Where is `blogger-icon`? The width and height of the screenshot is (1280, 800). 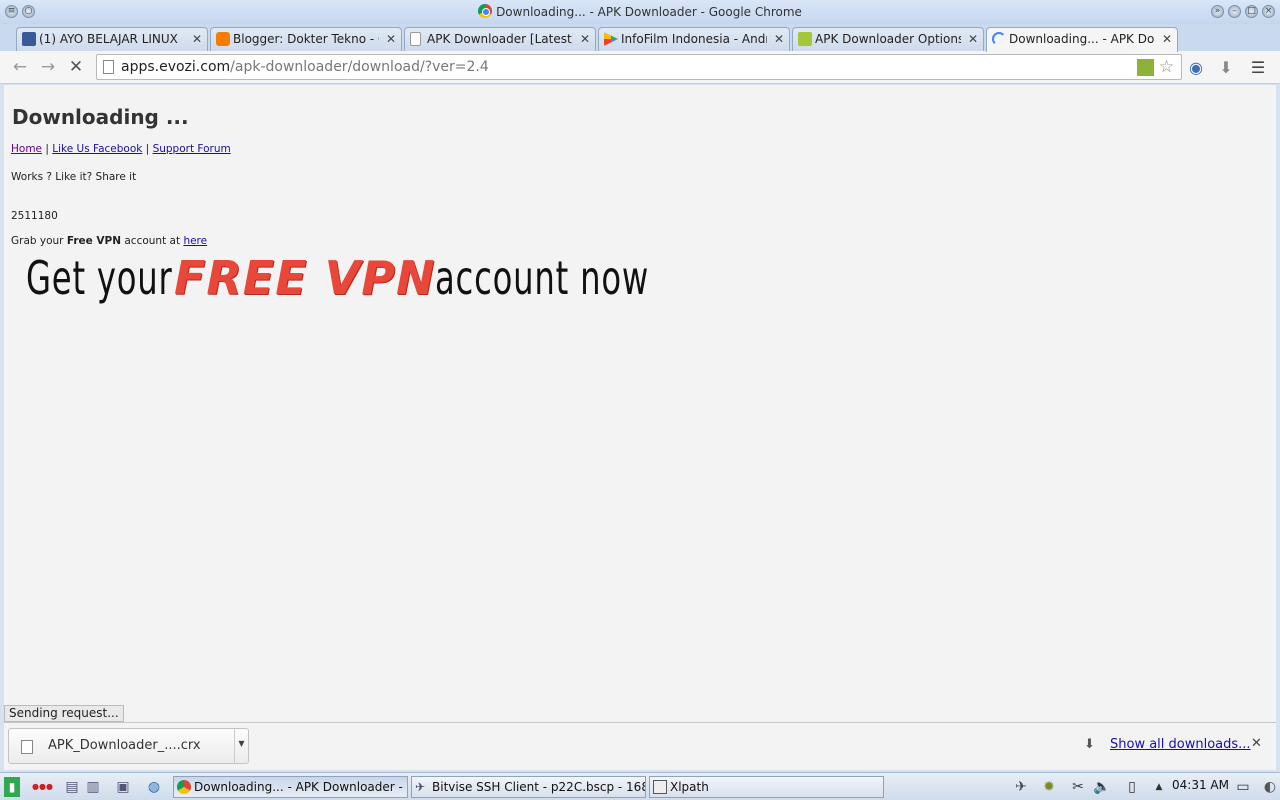 blogger-icon is located at coordinates (223, 39).